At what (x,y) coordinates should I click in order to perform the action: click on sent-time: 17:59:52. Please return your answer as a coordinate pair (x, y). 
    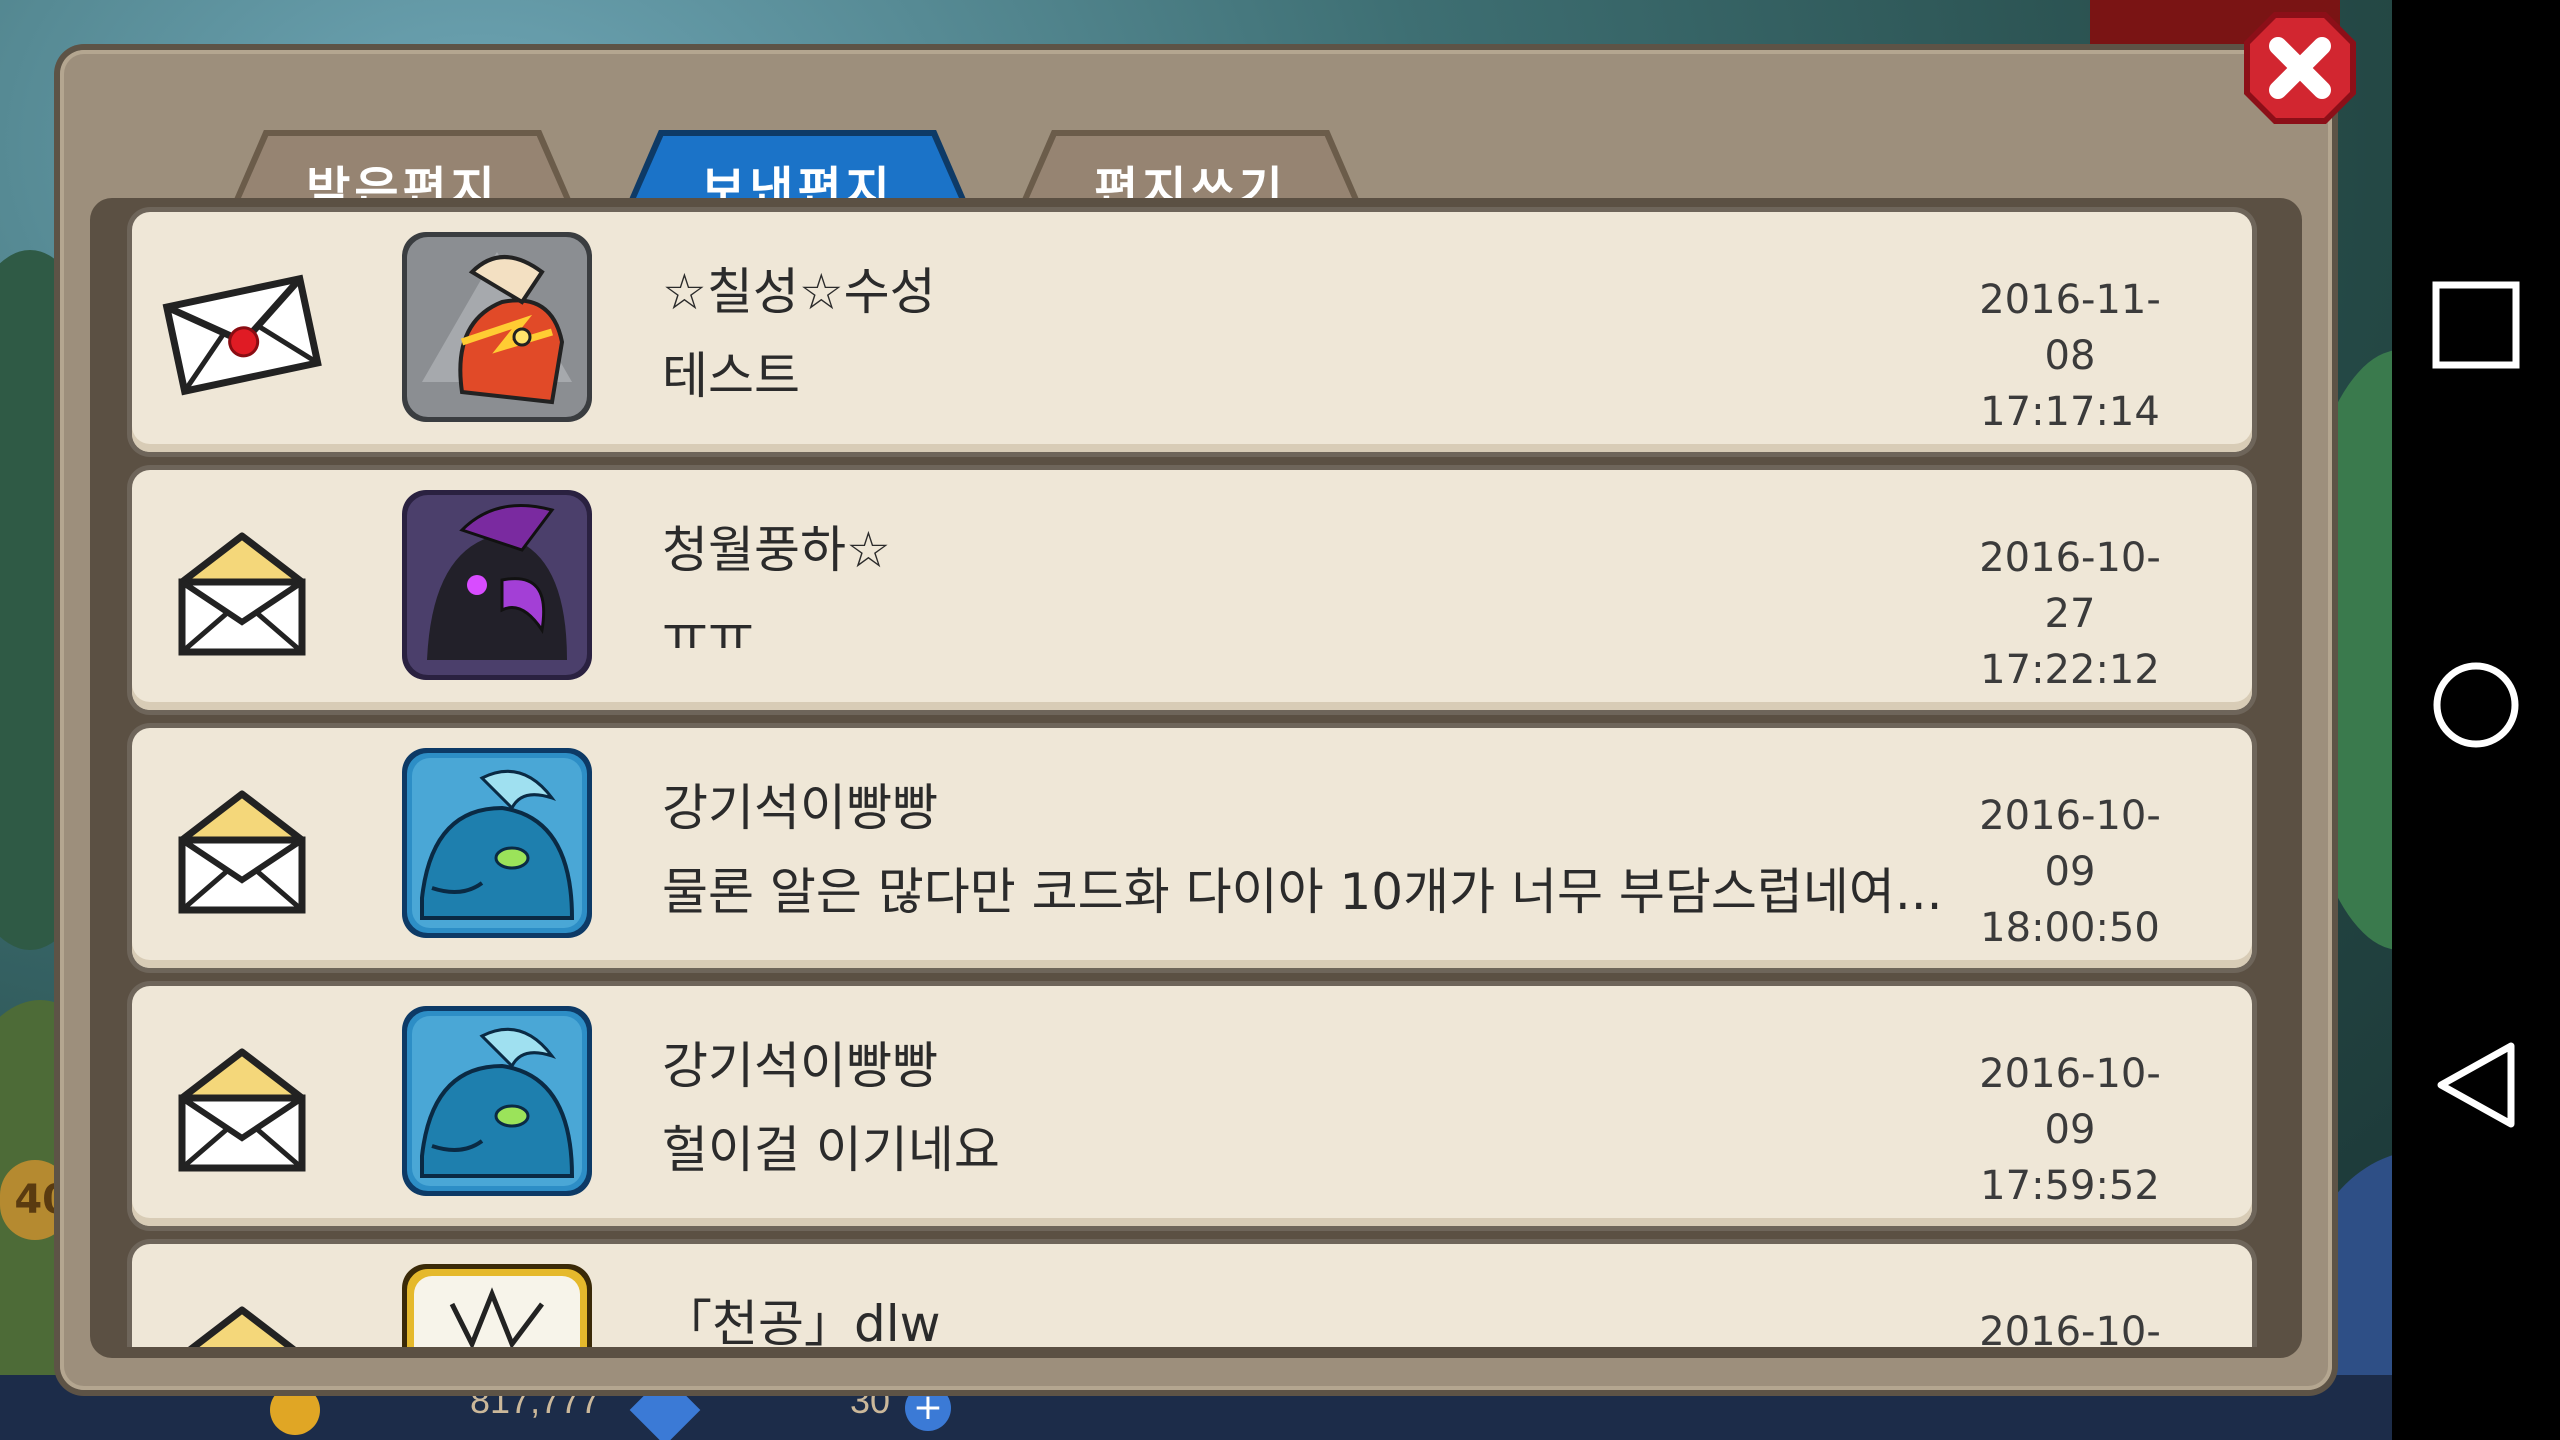
    Looking at the image, I should click on (2070, 1186).